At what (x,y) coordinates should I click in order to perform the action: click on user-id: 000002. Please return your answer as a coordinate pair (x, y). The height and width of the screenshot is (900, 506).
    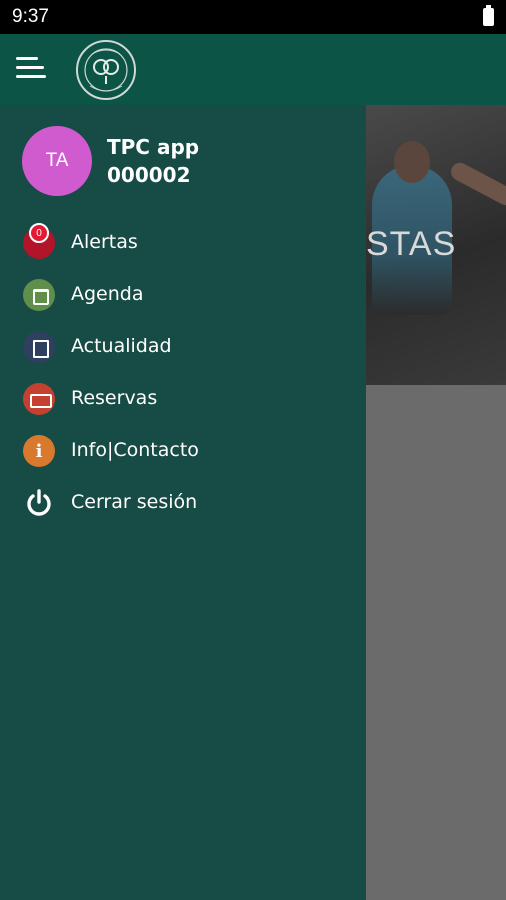
    Looking at the image, I should click on (149, 175).